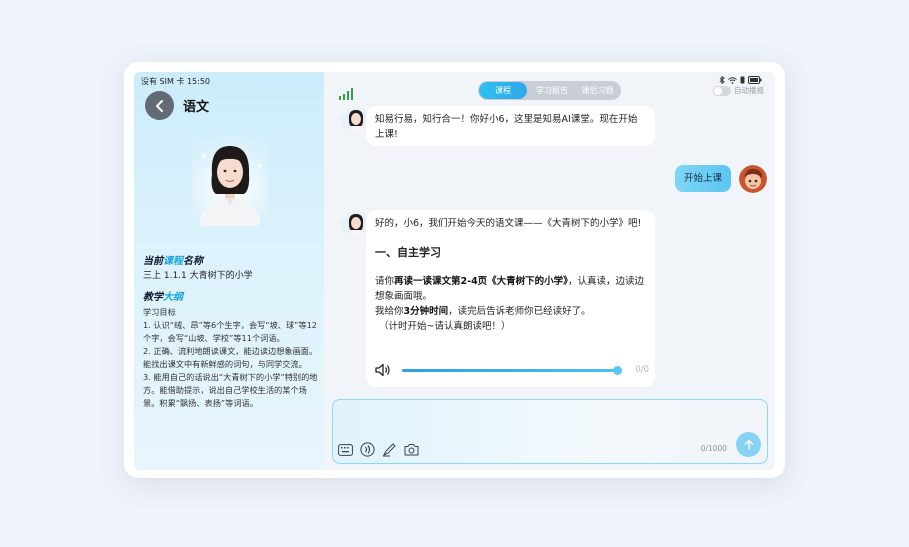  What do you see at coordinates (176, 81) in the screenshot?
I see `status-bar-text: 没有 SIM 卡 15:50` at bounding box center [176, 81].